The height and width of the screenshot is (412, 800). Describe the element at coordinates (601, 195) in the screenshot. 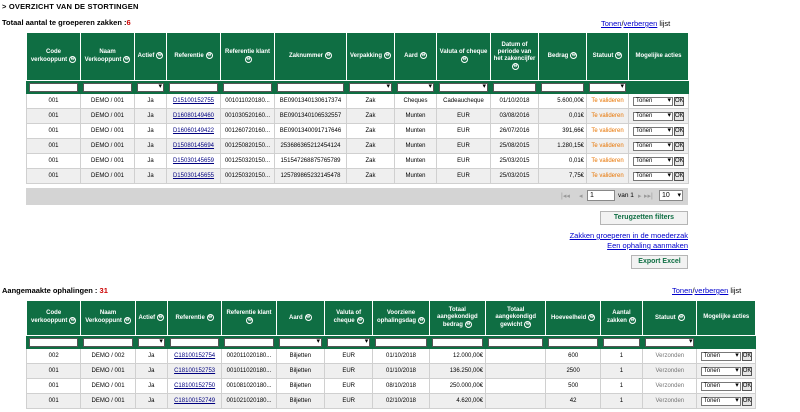

I see `page-number-input: 1` at that location.